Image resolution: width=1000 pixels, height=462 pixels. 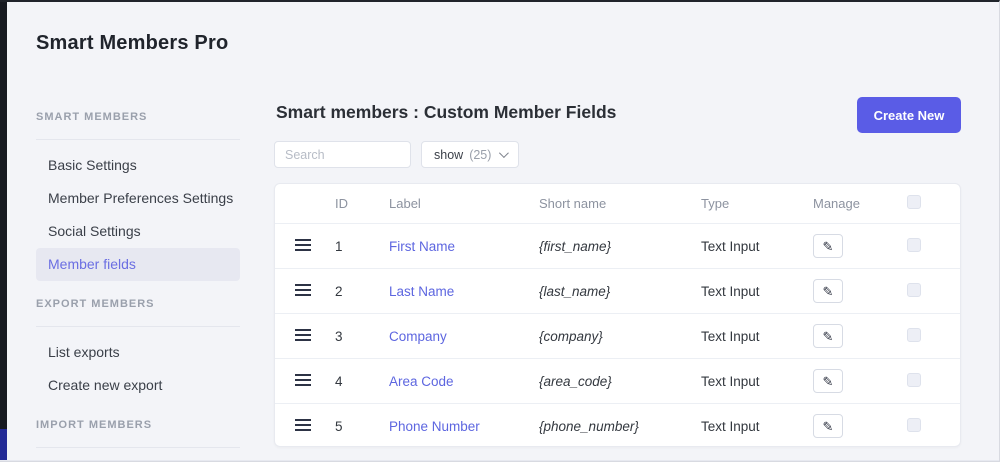 I want to click on row-id: 5, so click(x=339, y=426).